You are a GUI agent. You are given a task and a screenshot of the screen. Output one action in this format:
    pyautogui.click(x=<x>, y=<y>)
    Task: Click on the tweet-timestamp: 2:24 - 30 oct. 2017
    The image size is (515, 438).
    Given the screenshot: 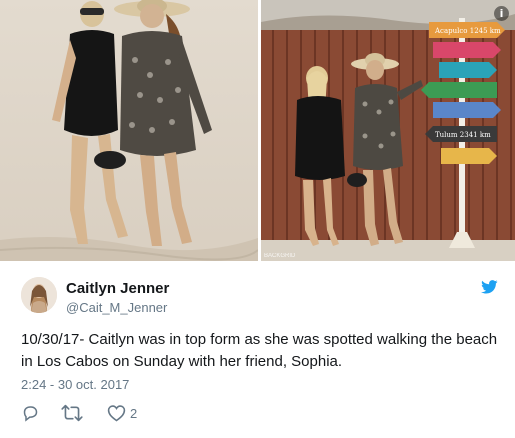 What is the action you would take?
    pyautogui.click(x=75, y=384)
    